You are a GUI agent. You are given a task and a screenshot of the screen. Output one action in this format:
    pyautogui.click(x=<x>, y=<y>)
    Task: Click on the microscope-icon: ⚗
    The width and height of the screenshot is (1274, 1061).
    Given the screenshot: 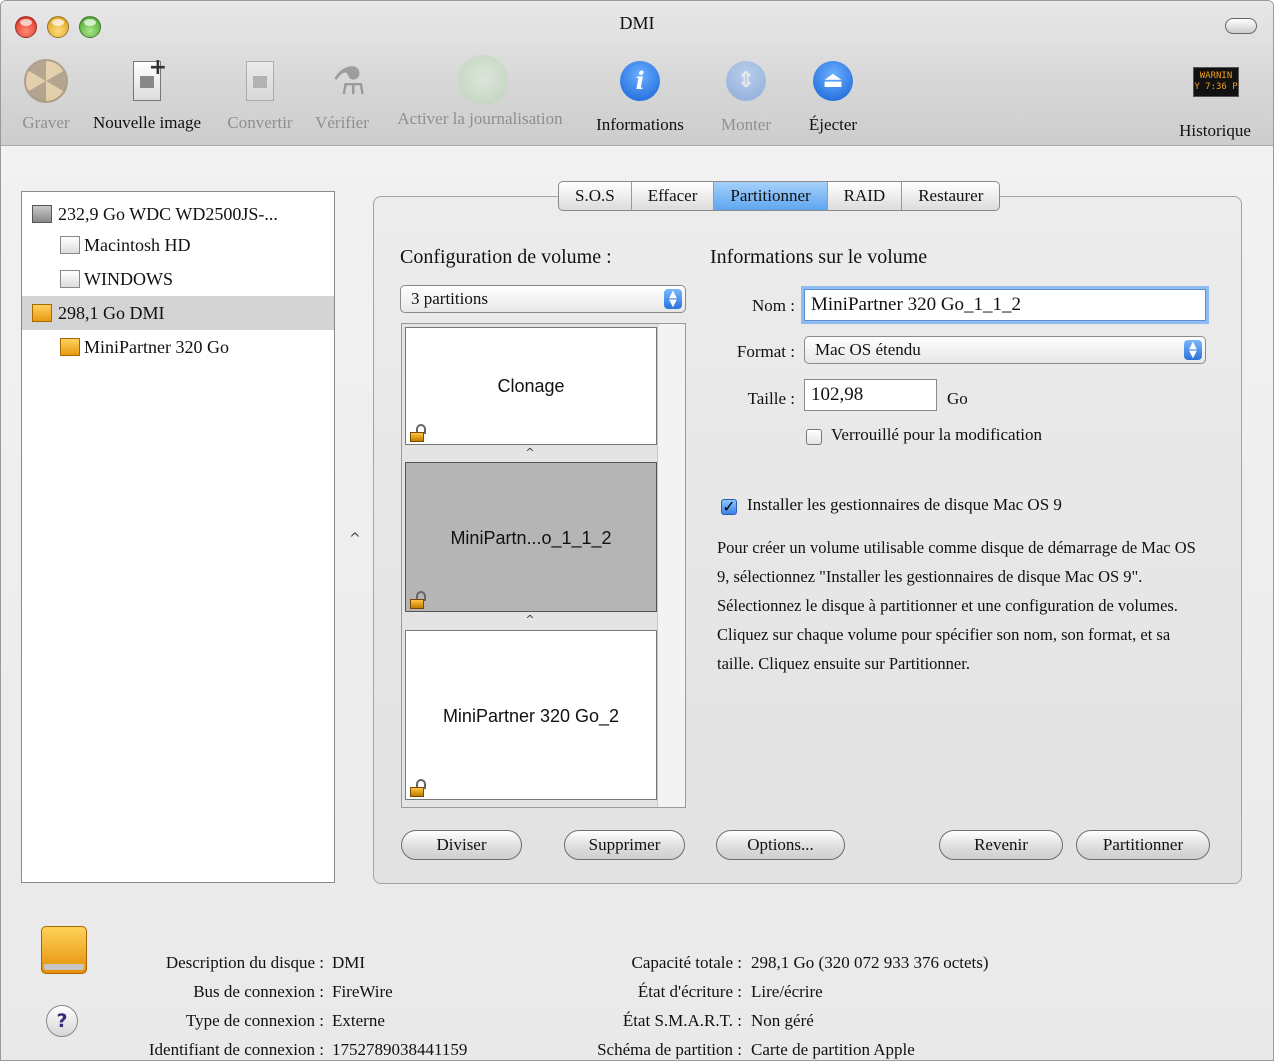 What is the action you would take?
    pyautogui.click(x=349, y=81)
    